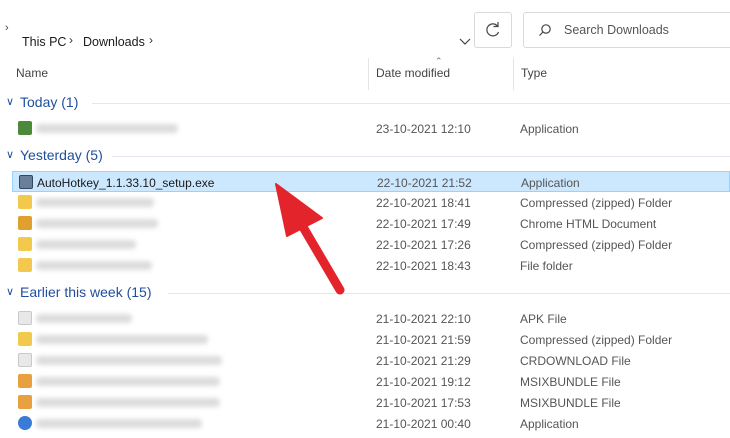 This screenshot has height=438, width=730. Describe the element at coordinates (310, 239) in the screenshot. I see `red-arrow-annotation` at that location.